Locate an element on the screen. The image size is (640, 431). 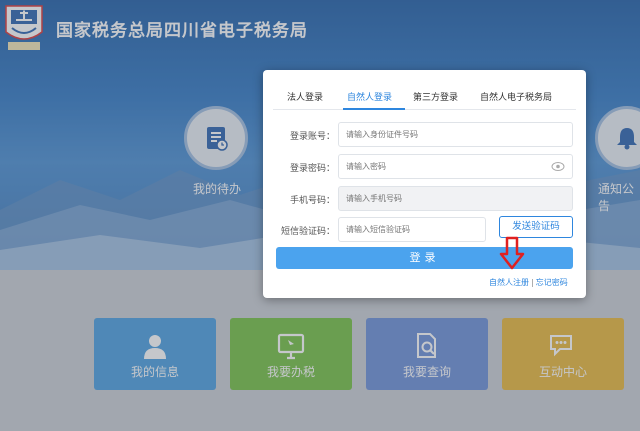
send-sms-code-button: 发送验证码 is located at coordinates (536, 227).